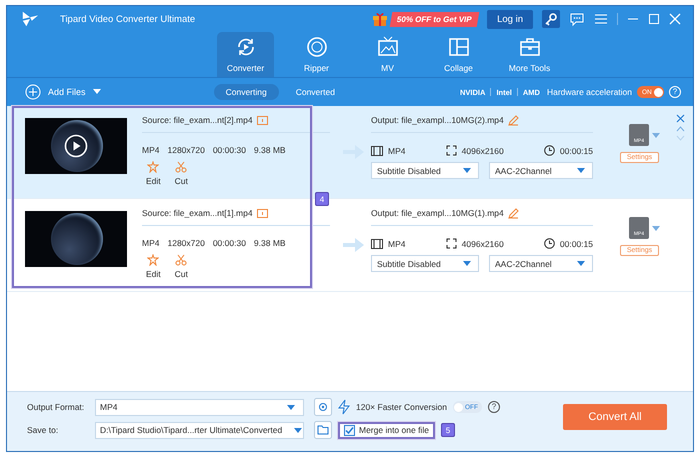 Image resolution: width=700 pixels, height=458 pixels. What do you see at coordinates (510, 19) in the screenshot?
I see `login-button: Log in` at bounding box center [510, 19].